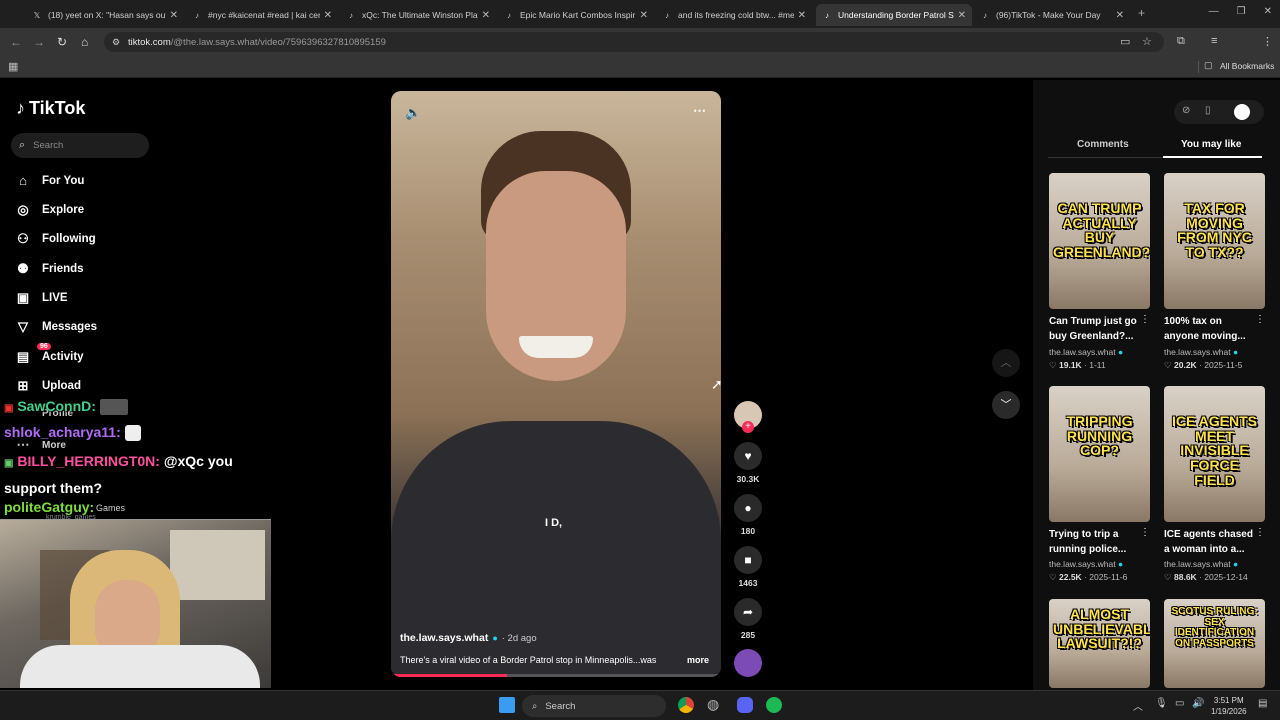 The height and width of the screenshot is (720, 1280). I want to click on microphone-icon: 🎙, so click(1161, 703).